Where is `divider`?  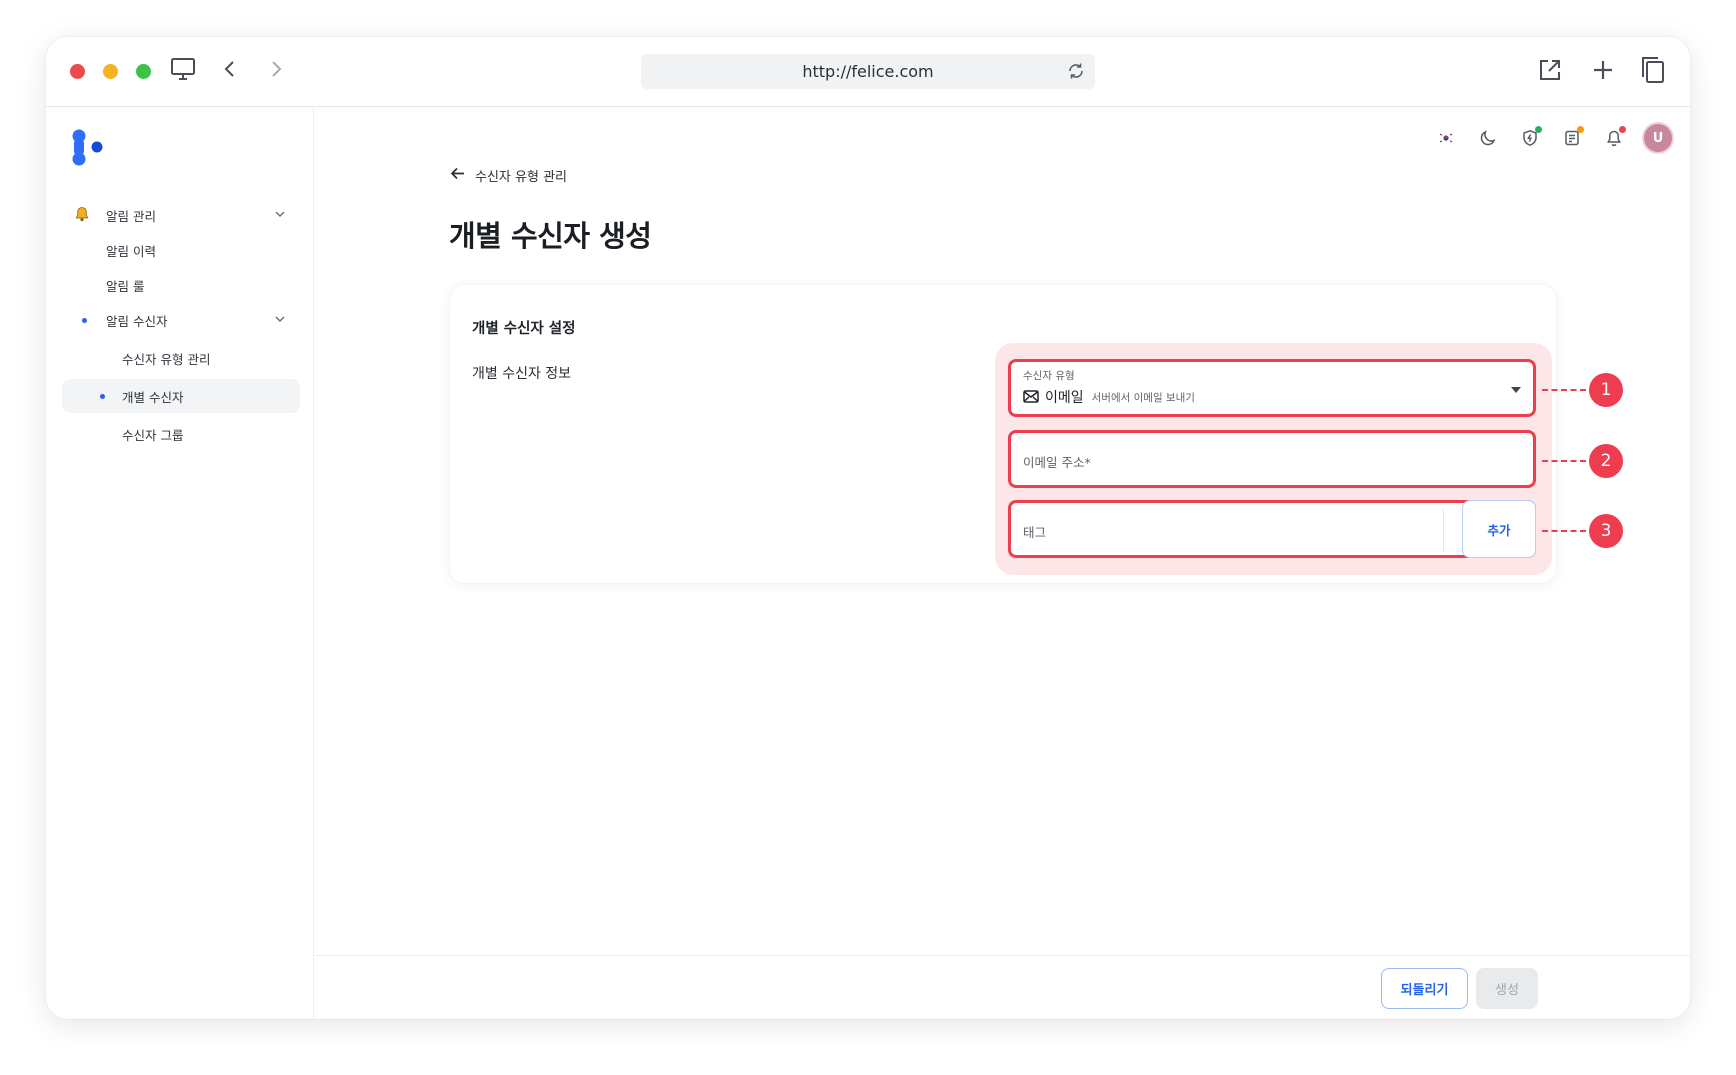
divider is located at coordinates (1443, 530).